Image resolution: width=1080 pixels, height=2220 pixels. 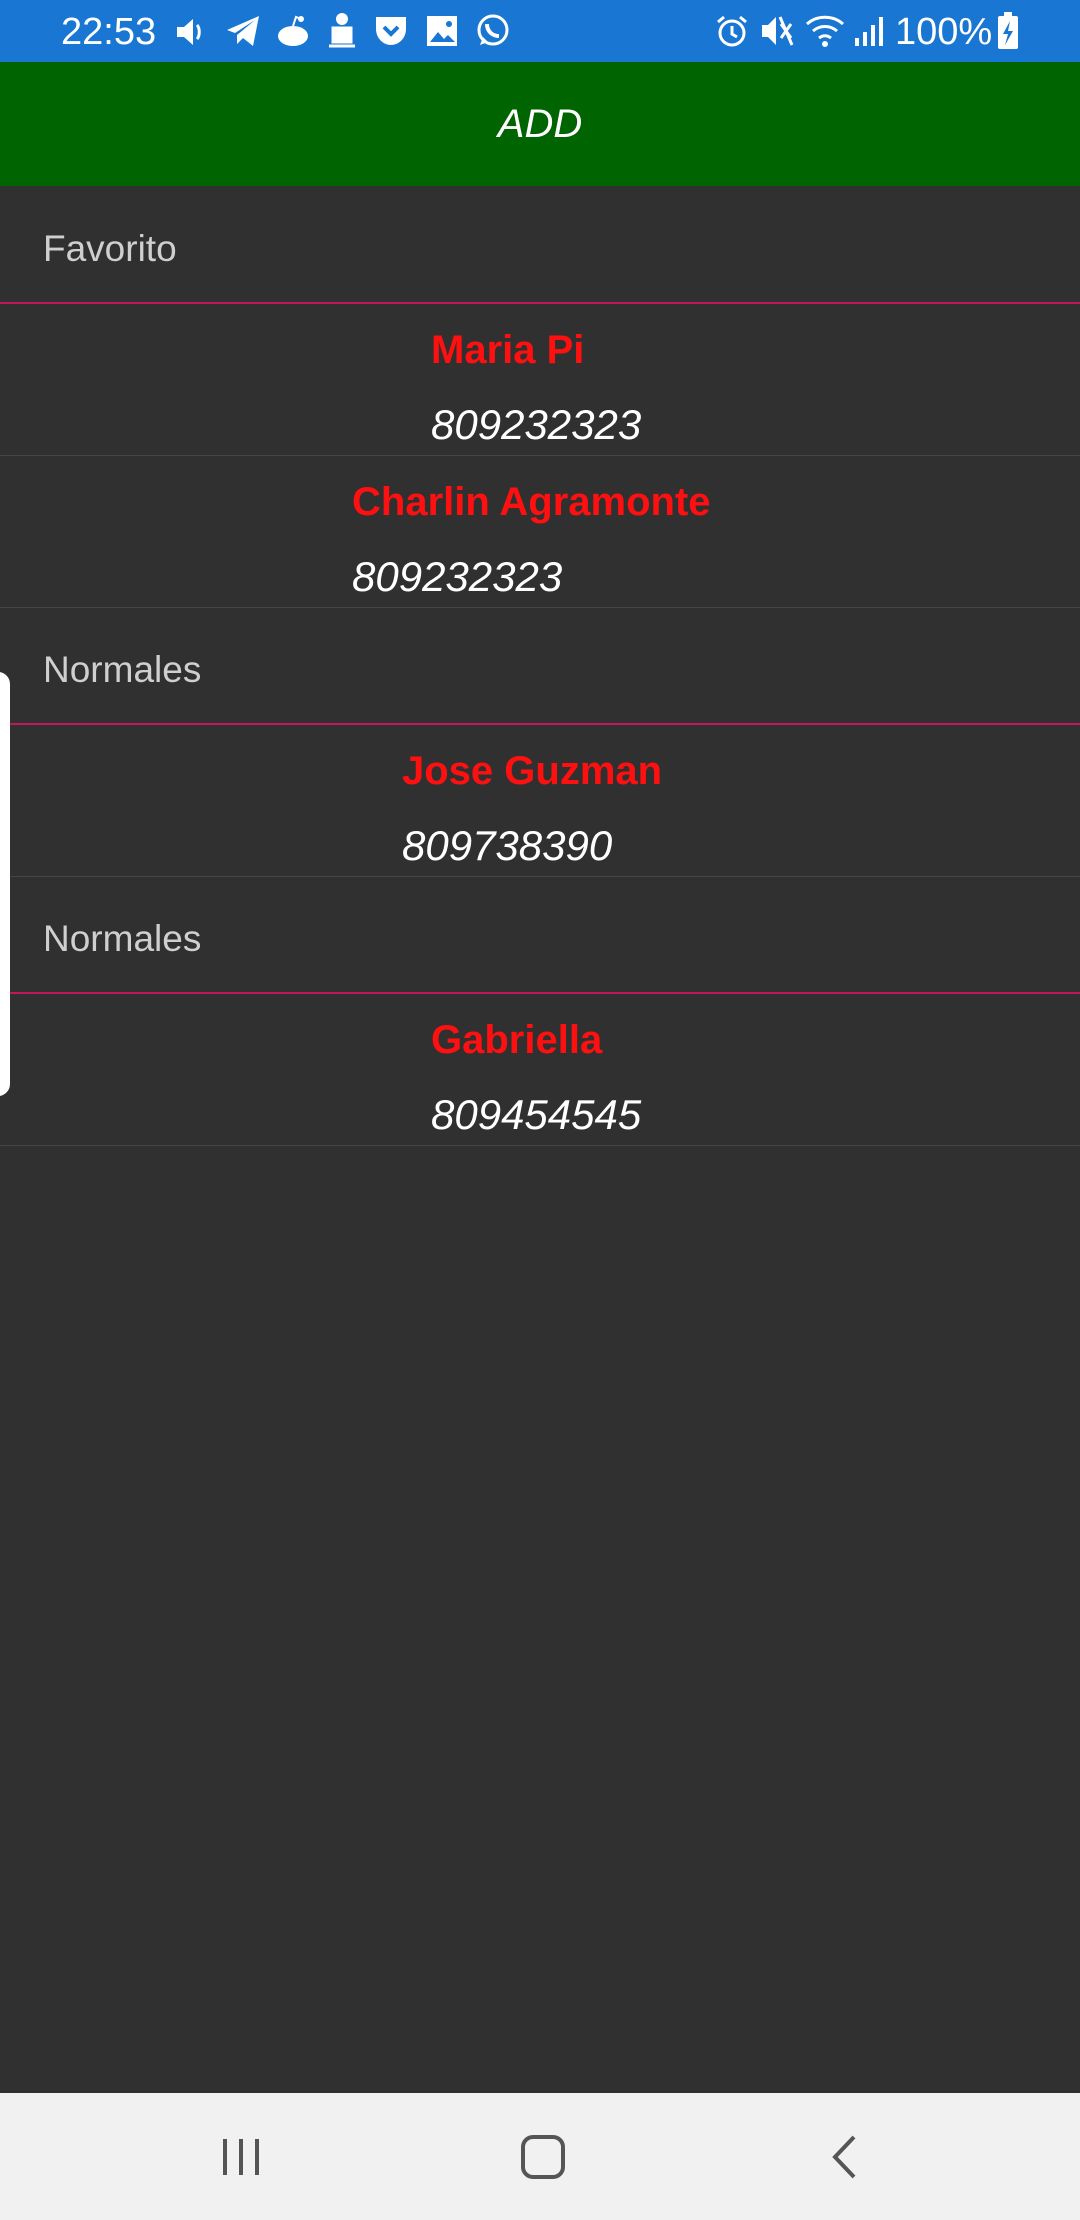 I want to click on status-bar: 22:53 100%, so click(x=540, y=31).